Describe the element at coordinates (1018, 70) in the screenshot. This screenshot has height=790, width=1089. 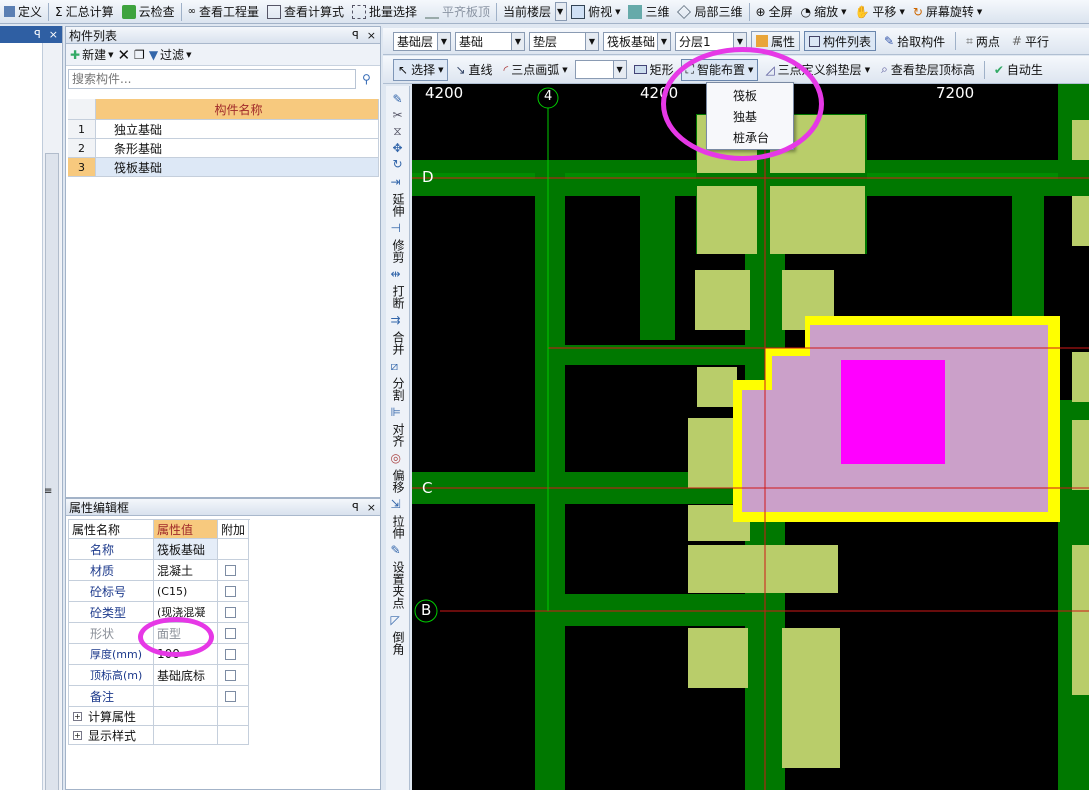
I see `auto-generate-button: ✔ 自动生` at that location.